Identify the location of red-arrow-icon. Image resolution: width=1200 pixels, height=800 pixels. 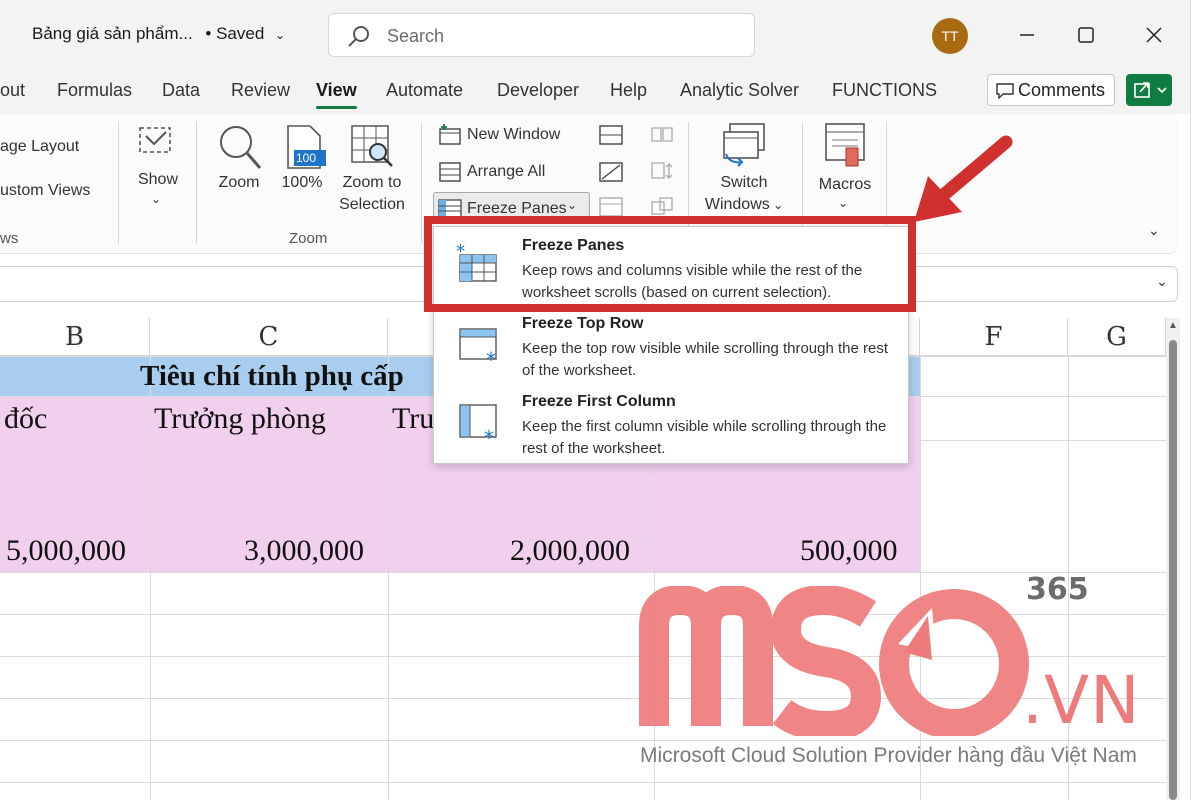
(963, 178).